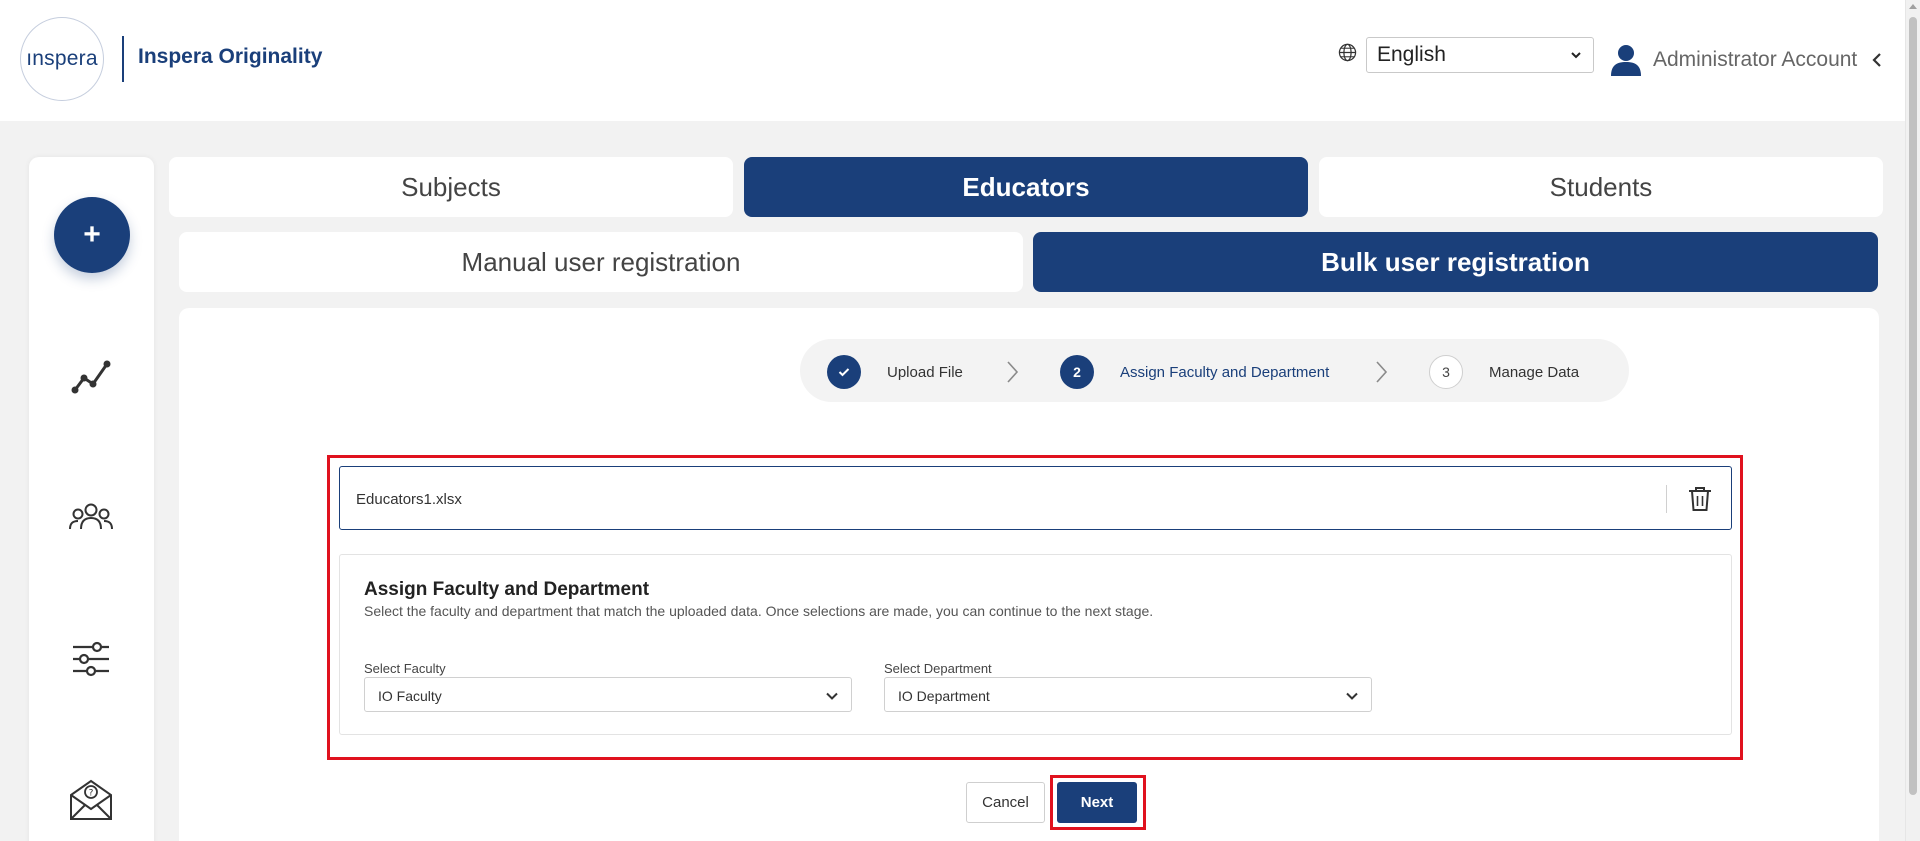  I want to click on analytics-icon, so click(91, 376).